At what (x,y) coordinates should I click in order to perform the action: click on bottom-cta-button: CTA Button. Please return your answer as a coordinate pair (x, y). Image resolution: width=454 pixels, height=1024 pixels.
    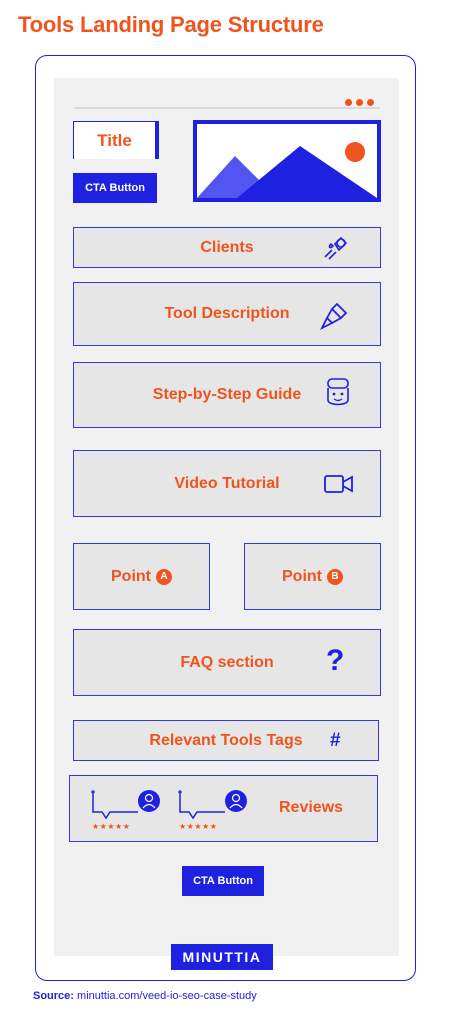
    Looking at the image, I should click on (223, 881).